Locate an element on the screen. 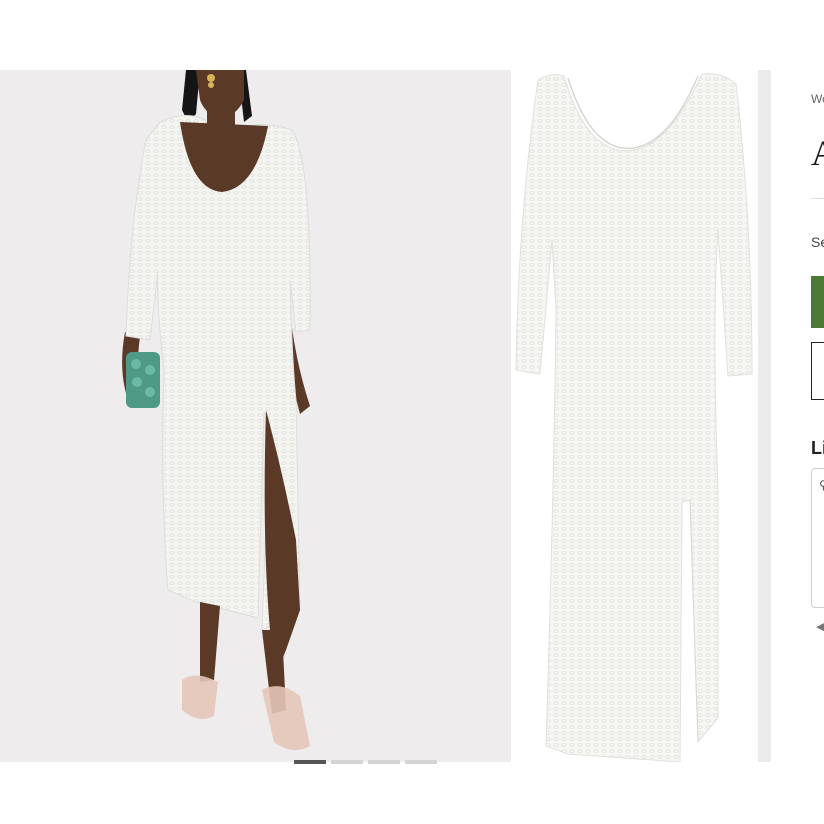 The height and width of the screenshot is (824, 824). gallery-scrollbar is located at coordinates (764, 416).